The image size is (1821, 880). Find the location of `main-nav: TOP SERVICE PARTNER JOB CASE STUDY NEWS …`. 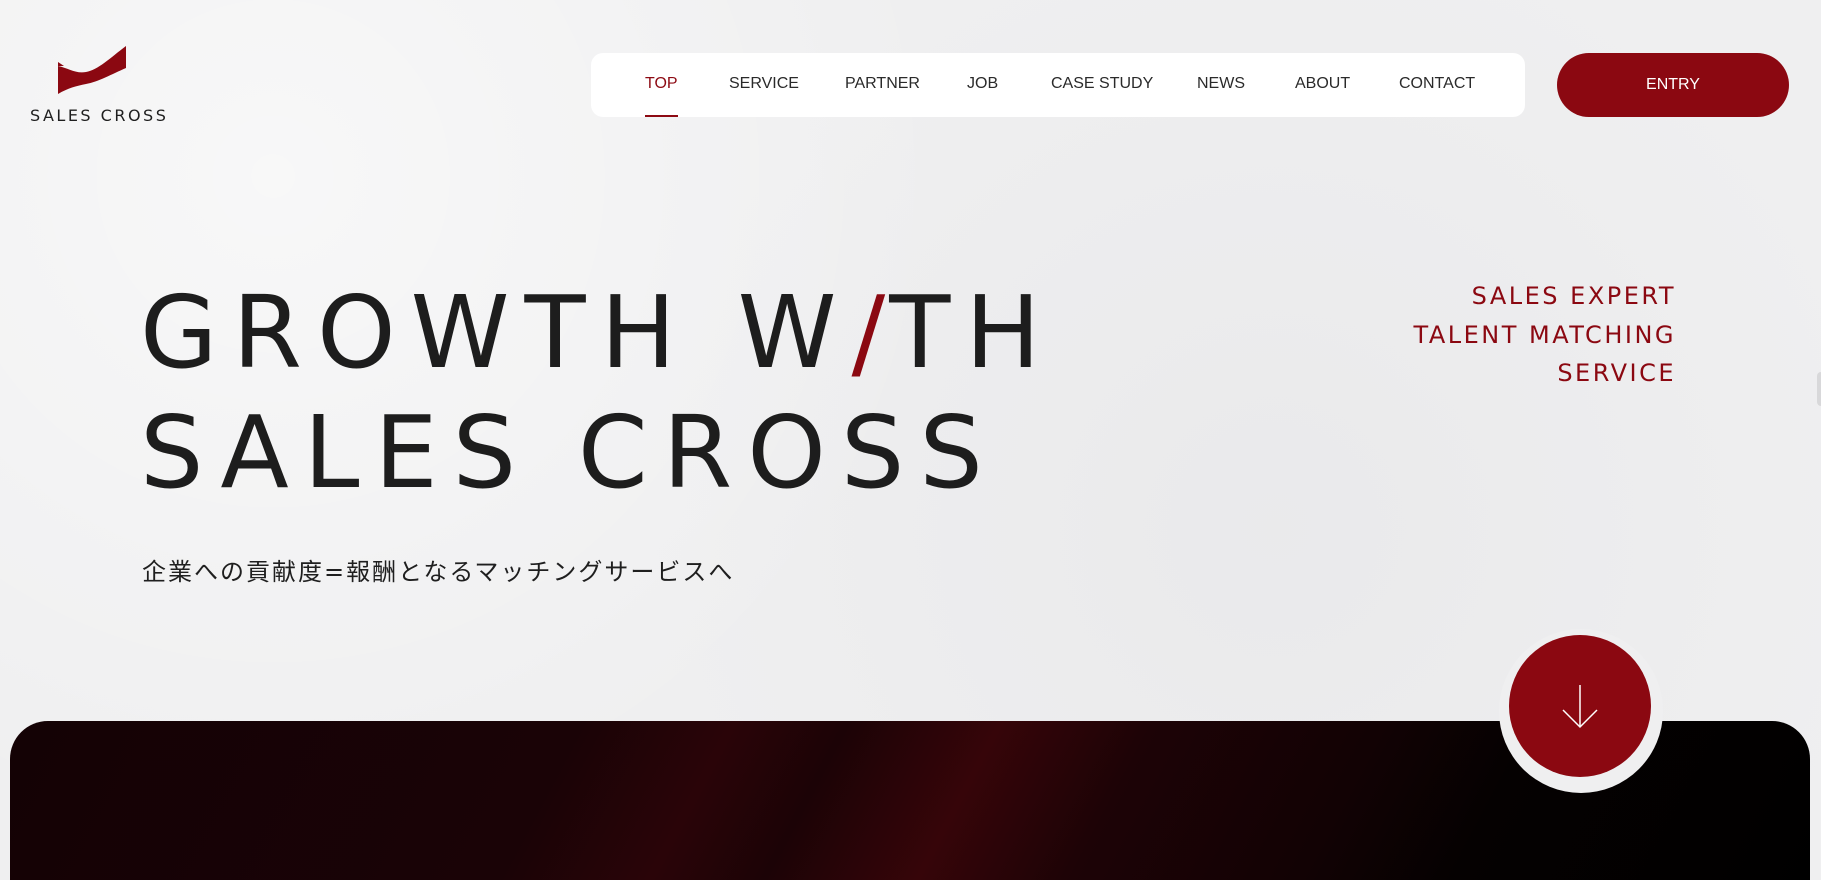

main-nav: TOP SERVICE PARTNER JOB CASE STUDY NEWS … is located at coordinates (1058, 85).